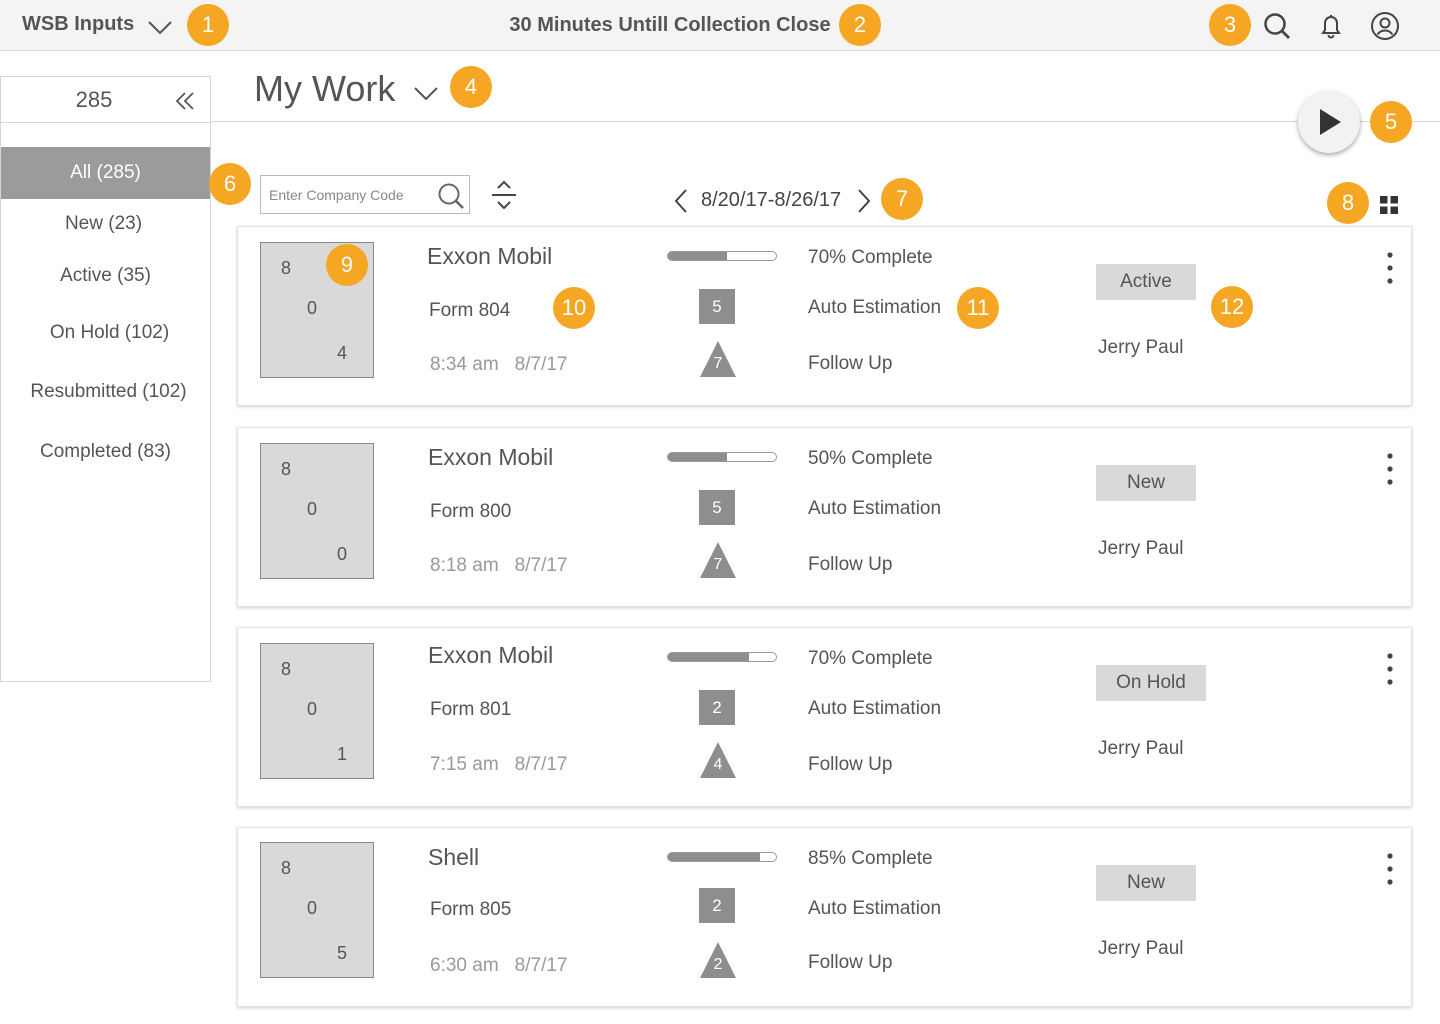 This screenshot has height=1024, width=1440. Describe the element at coordinates (464, 965) in the screenshot. I see `time: 6:30 am` at that location.